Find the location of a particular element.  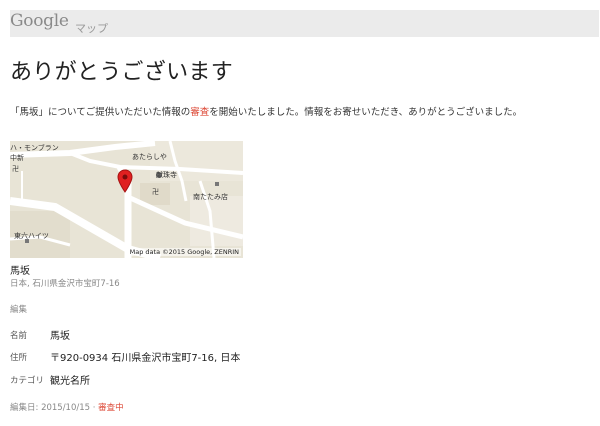

map-attribution: Map data ©2015 Google, ZENRIN is located at coordinates (184, 252).